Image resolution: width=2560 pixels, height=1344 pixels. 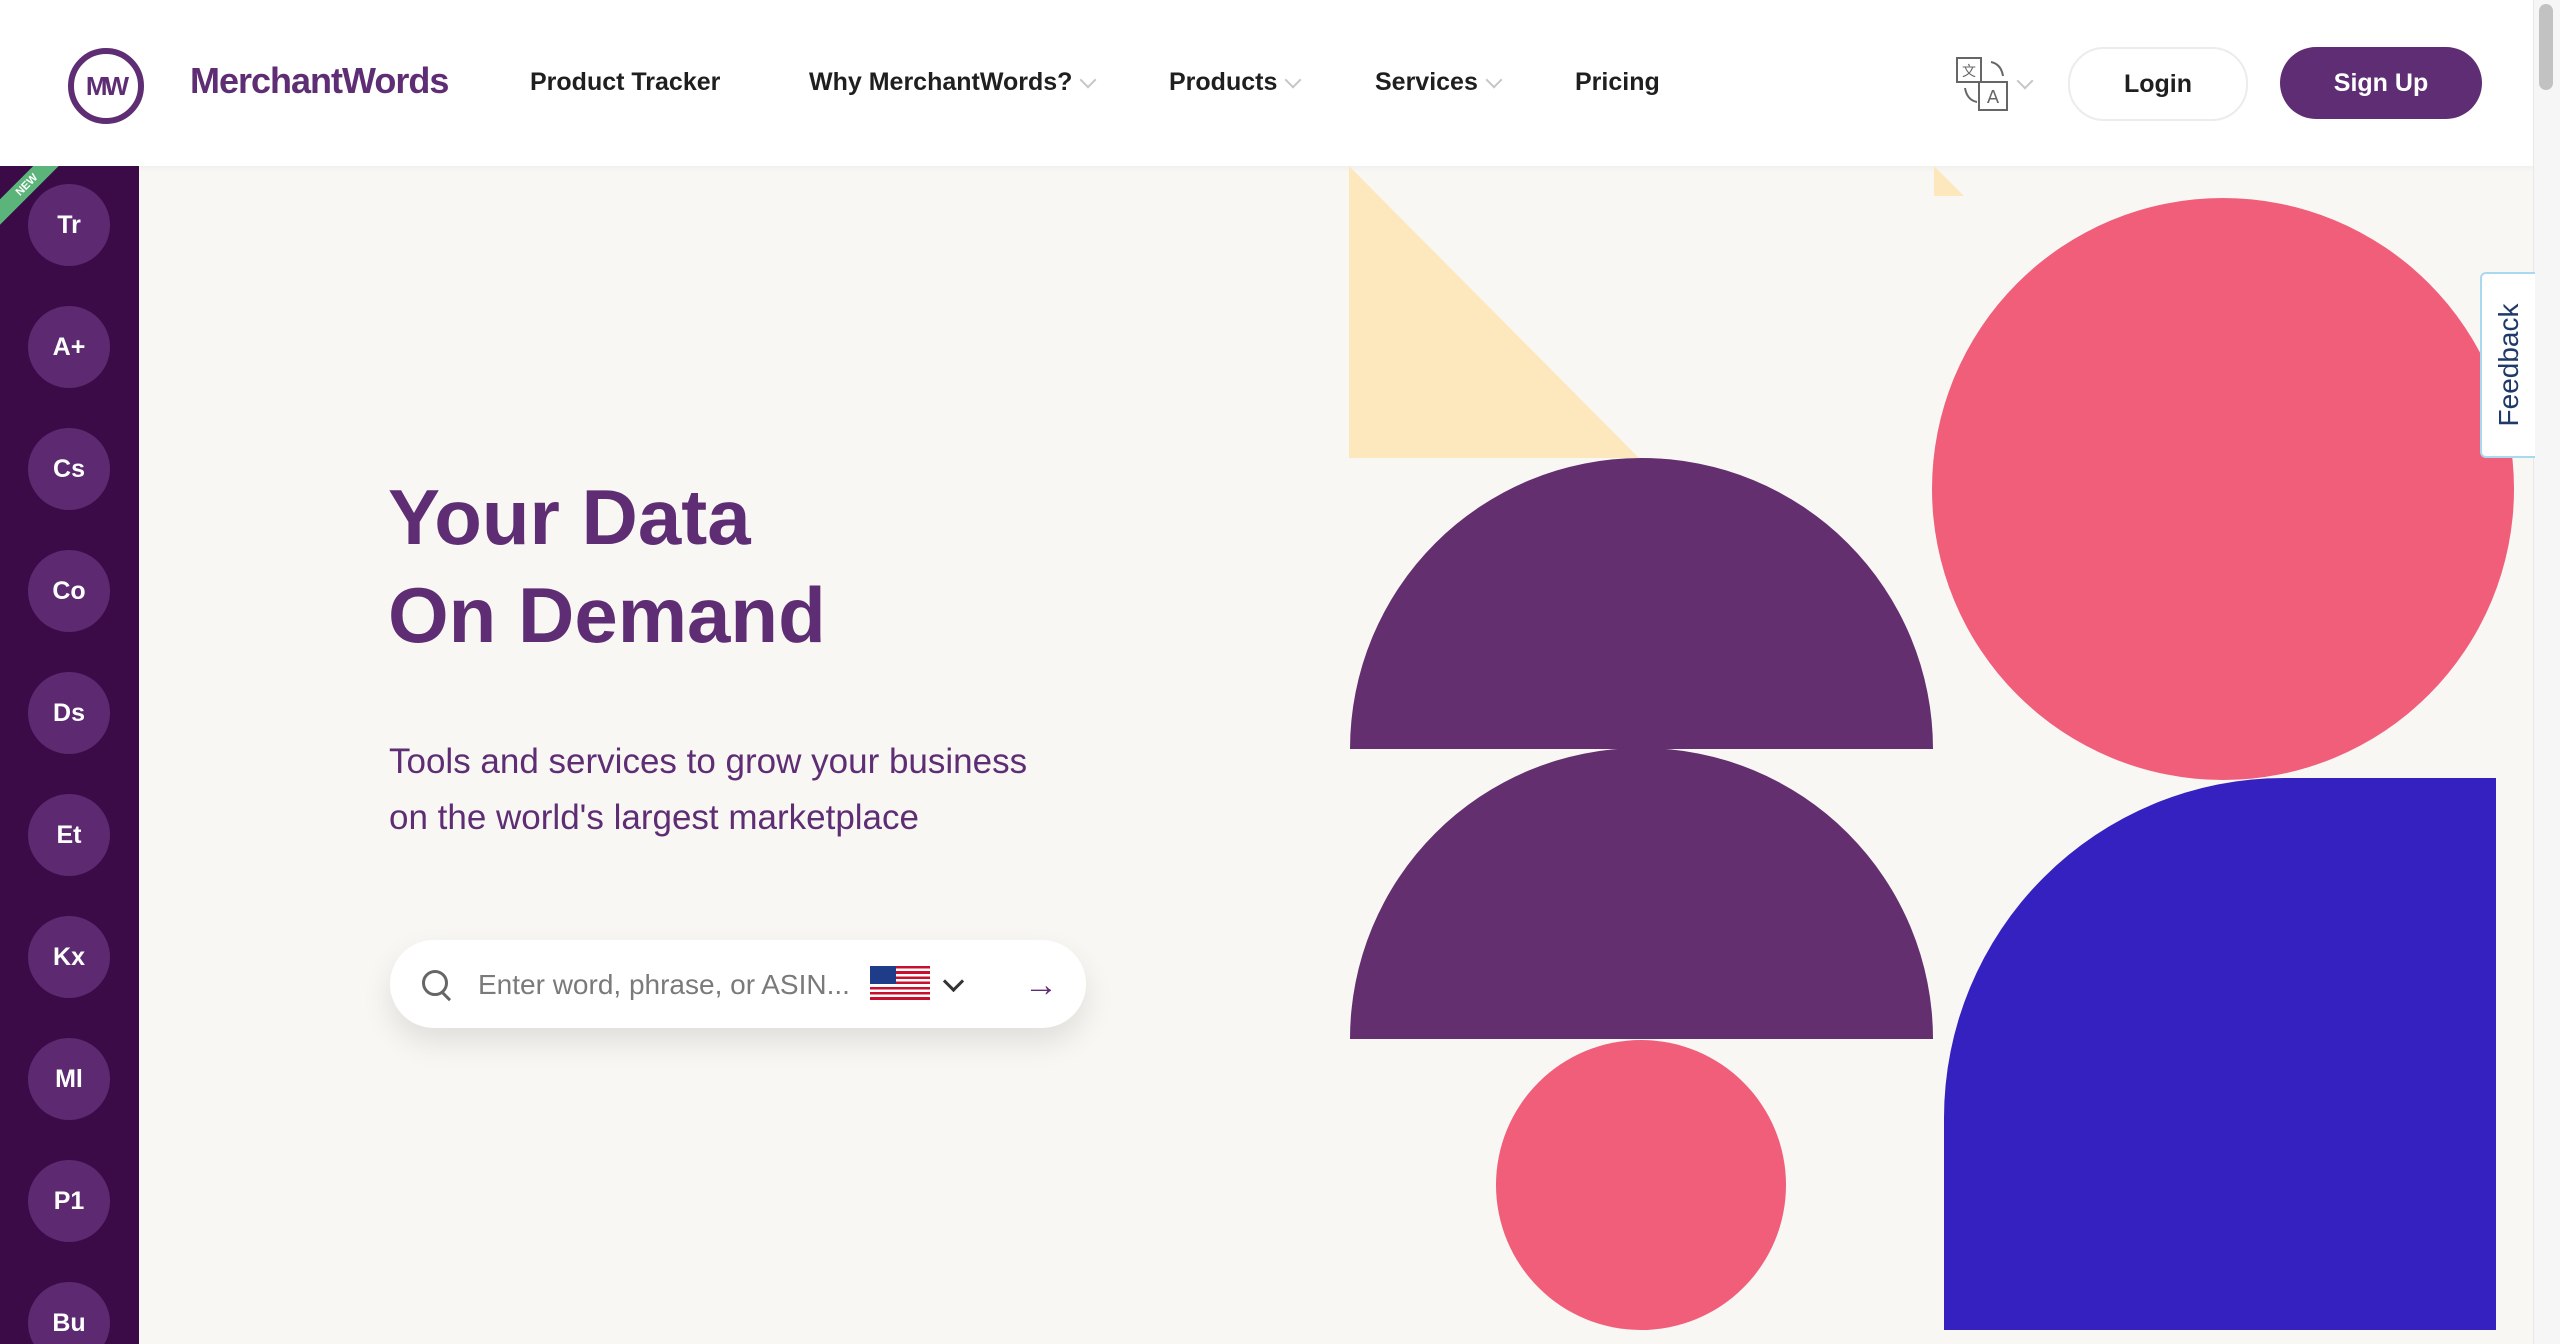 I want to click on nav-product-tracker: Product Tracker, so click(x=625, y=82).